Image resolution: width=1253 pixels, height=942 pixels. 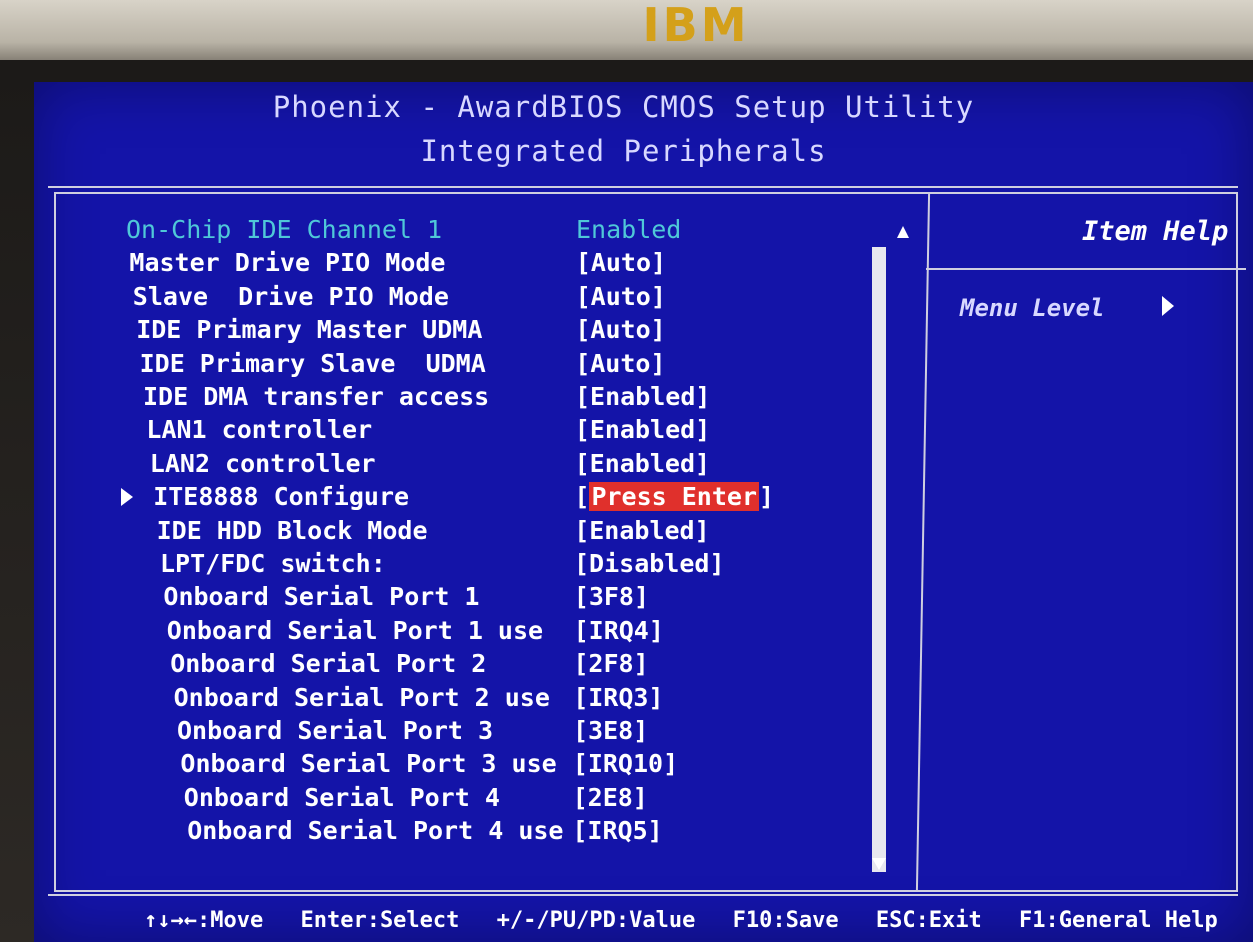 What do you see at coordinates (540, 564) in the screenshot?
I see `setting-row: LPT/FDC switch: [Disabled]` at bounding box center [540, 564].